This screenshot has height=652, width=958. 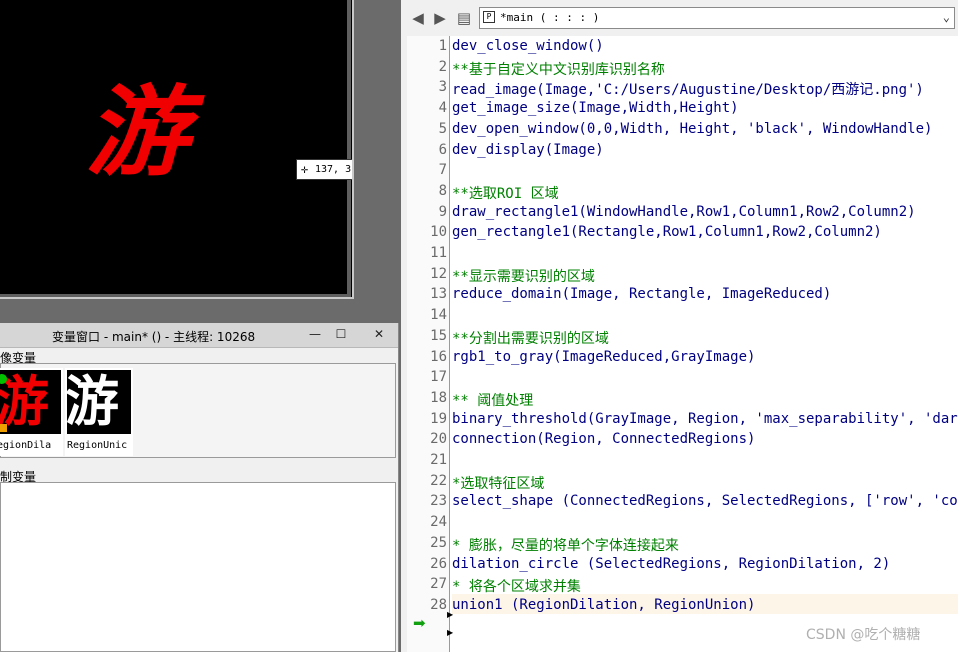 I want to click on line-number: 6, so click(x=442, y=149).